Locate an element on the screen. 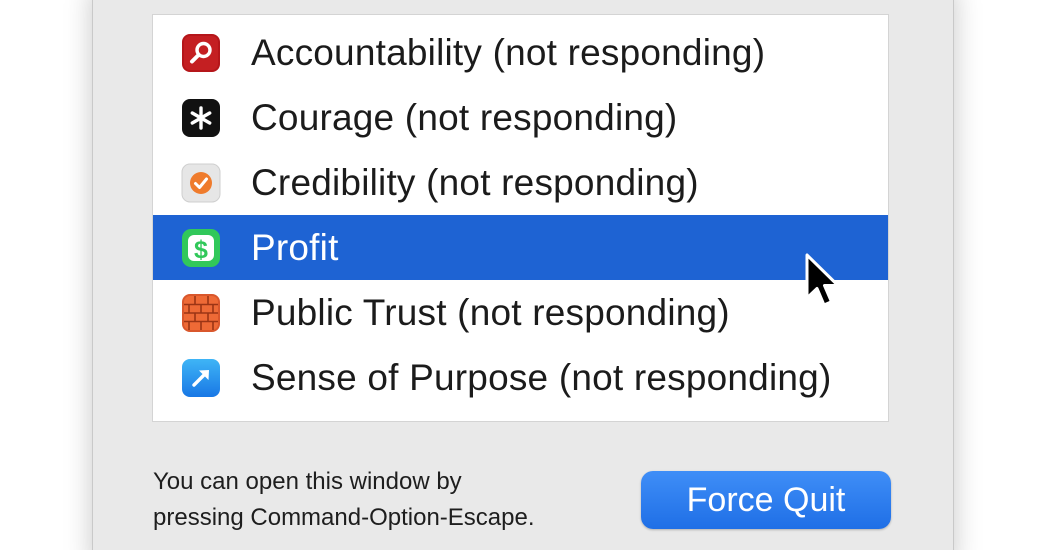  mouse-cursor-icon is located at coordinates (822, 280).